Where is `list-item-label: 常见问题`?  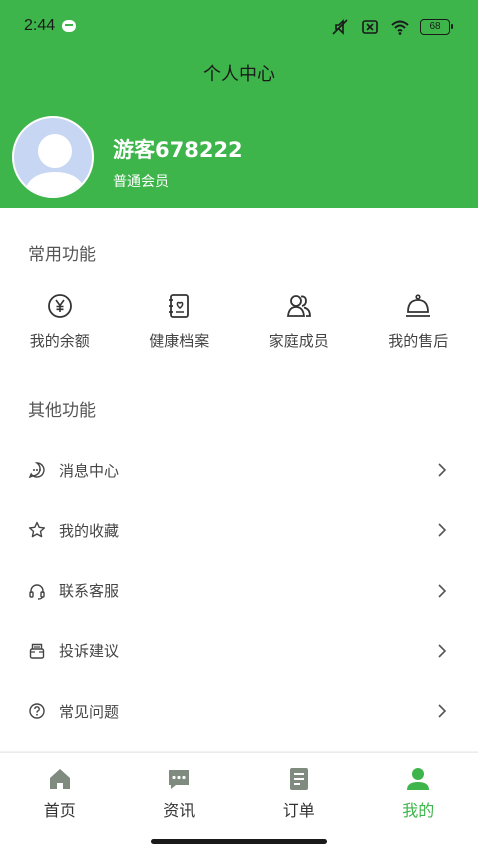
list-item-label: 常见问题 is located at coordinates (89, 711).